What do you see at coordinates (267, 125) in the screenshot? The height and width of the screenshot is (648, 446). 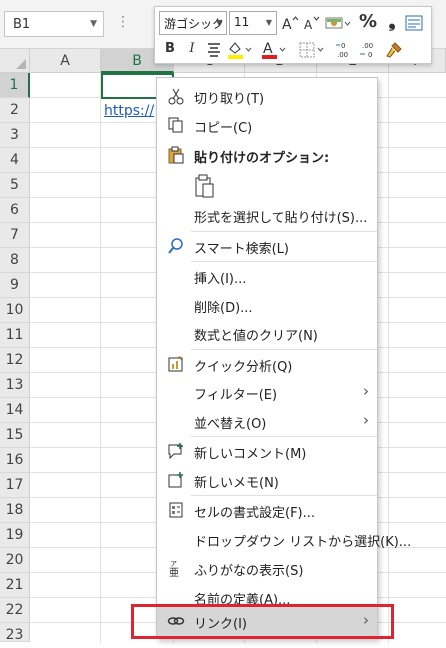 I see `menu-item-copy: コピー(C)` at bounding box center [267, 125].